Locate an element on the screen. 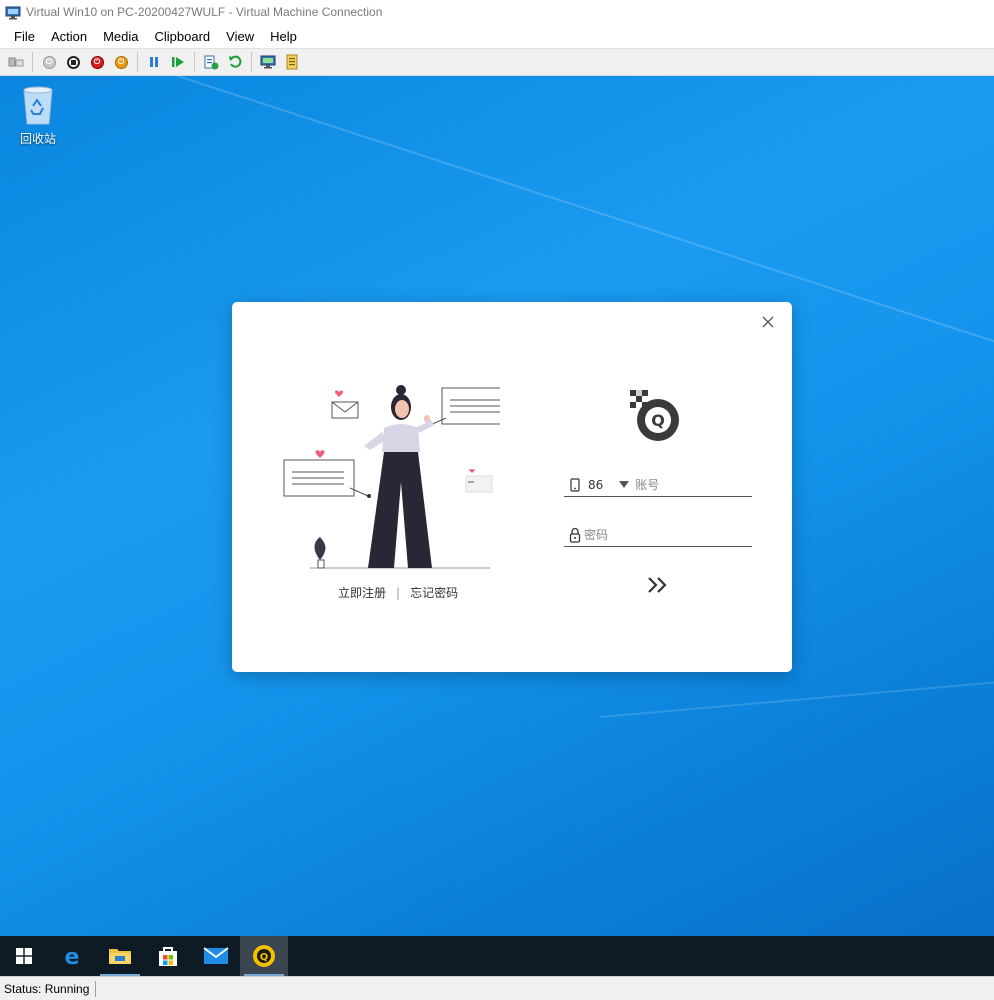 The width and height of the screenshot is (994, 1000). turn-off-icon is located at coordinates (73, 62).